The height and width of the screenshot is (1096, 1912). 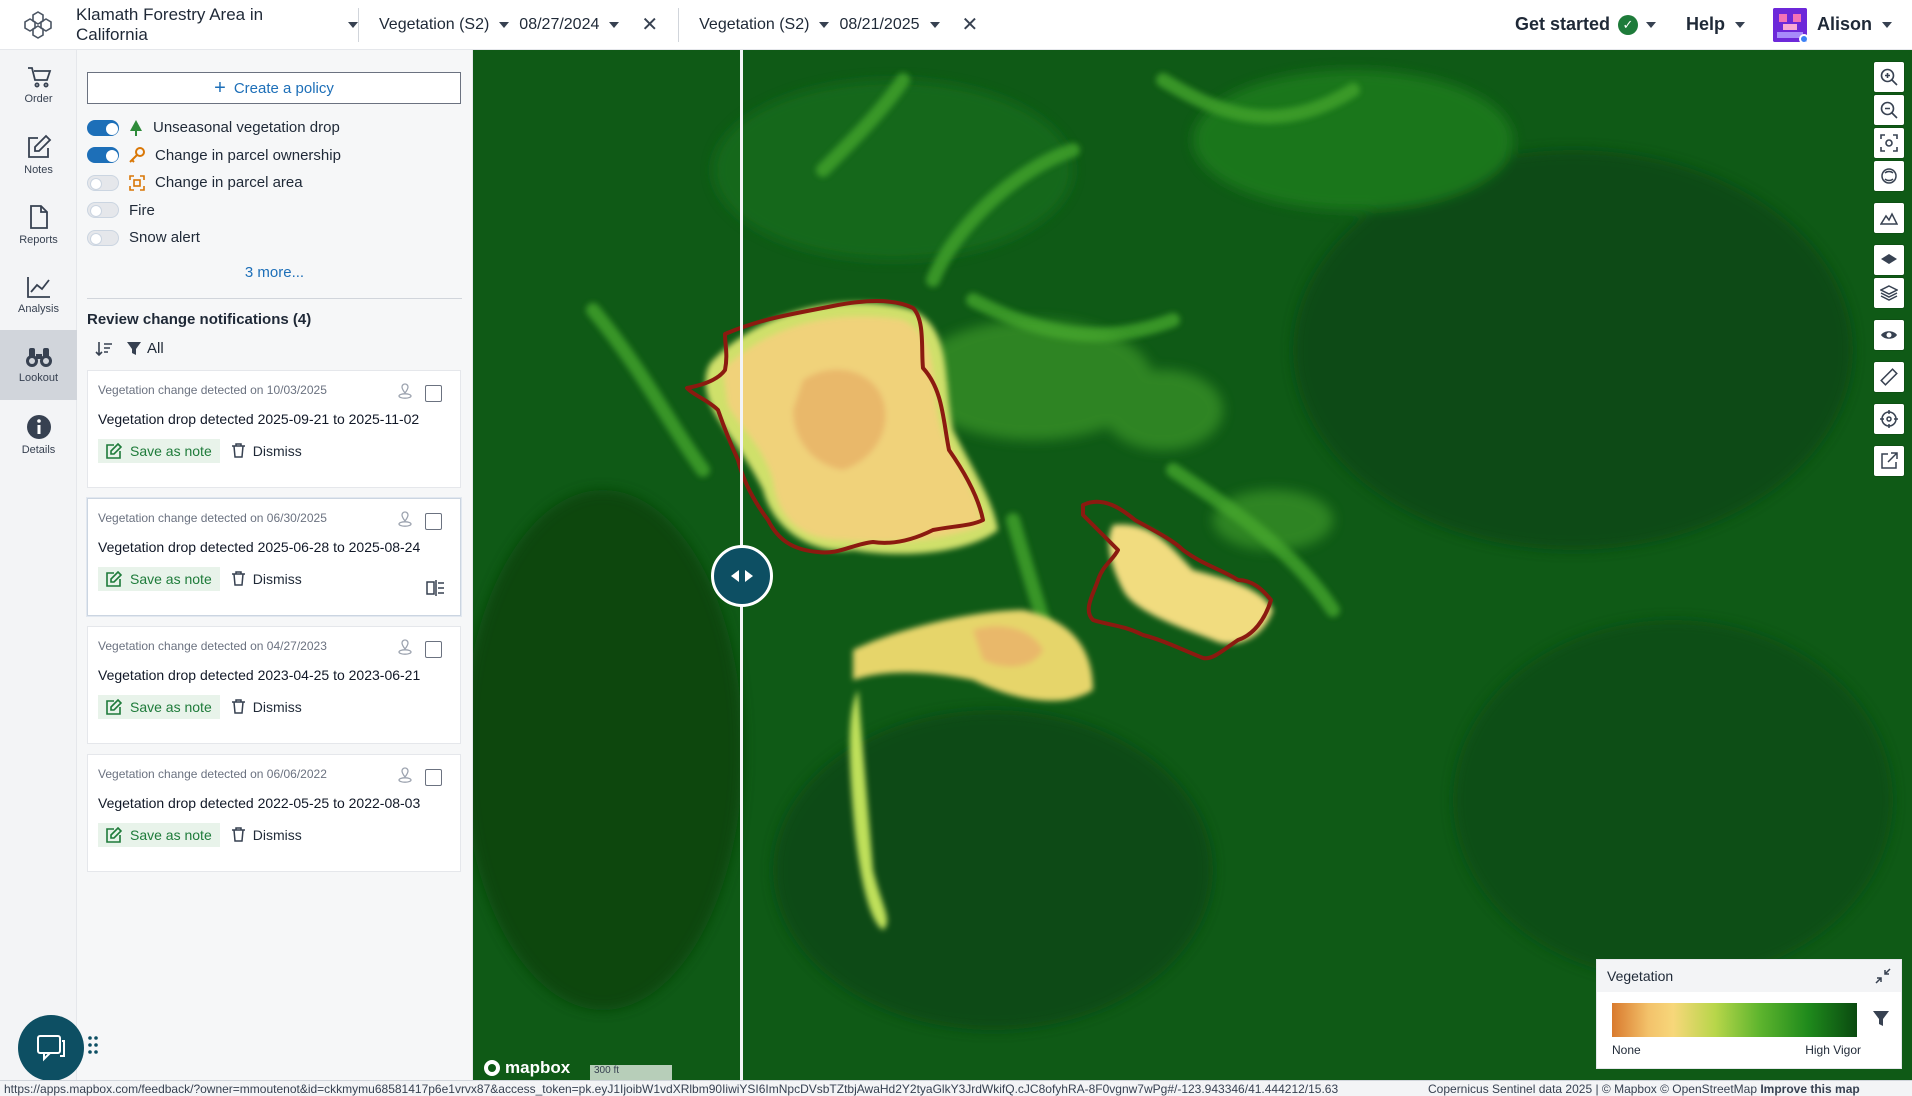 What do you see at coordinates (1749, 1014) in the screenshot?
I see `legend-panel: Vegetation None High Vigor` at bounding box center [1749, 1014].